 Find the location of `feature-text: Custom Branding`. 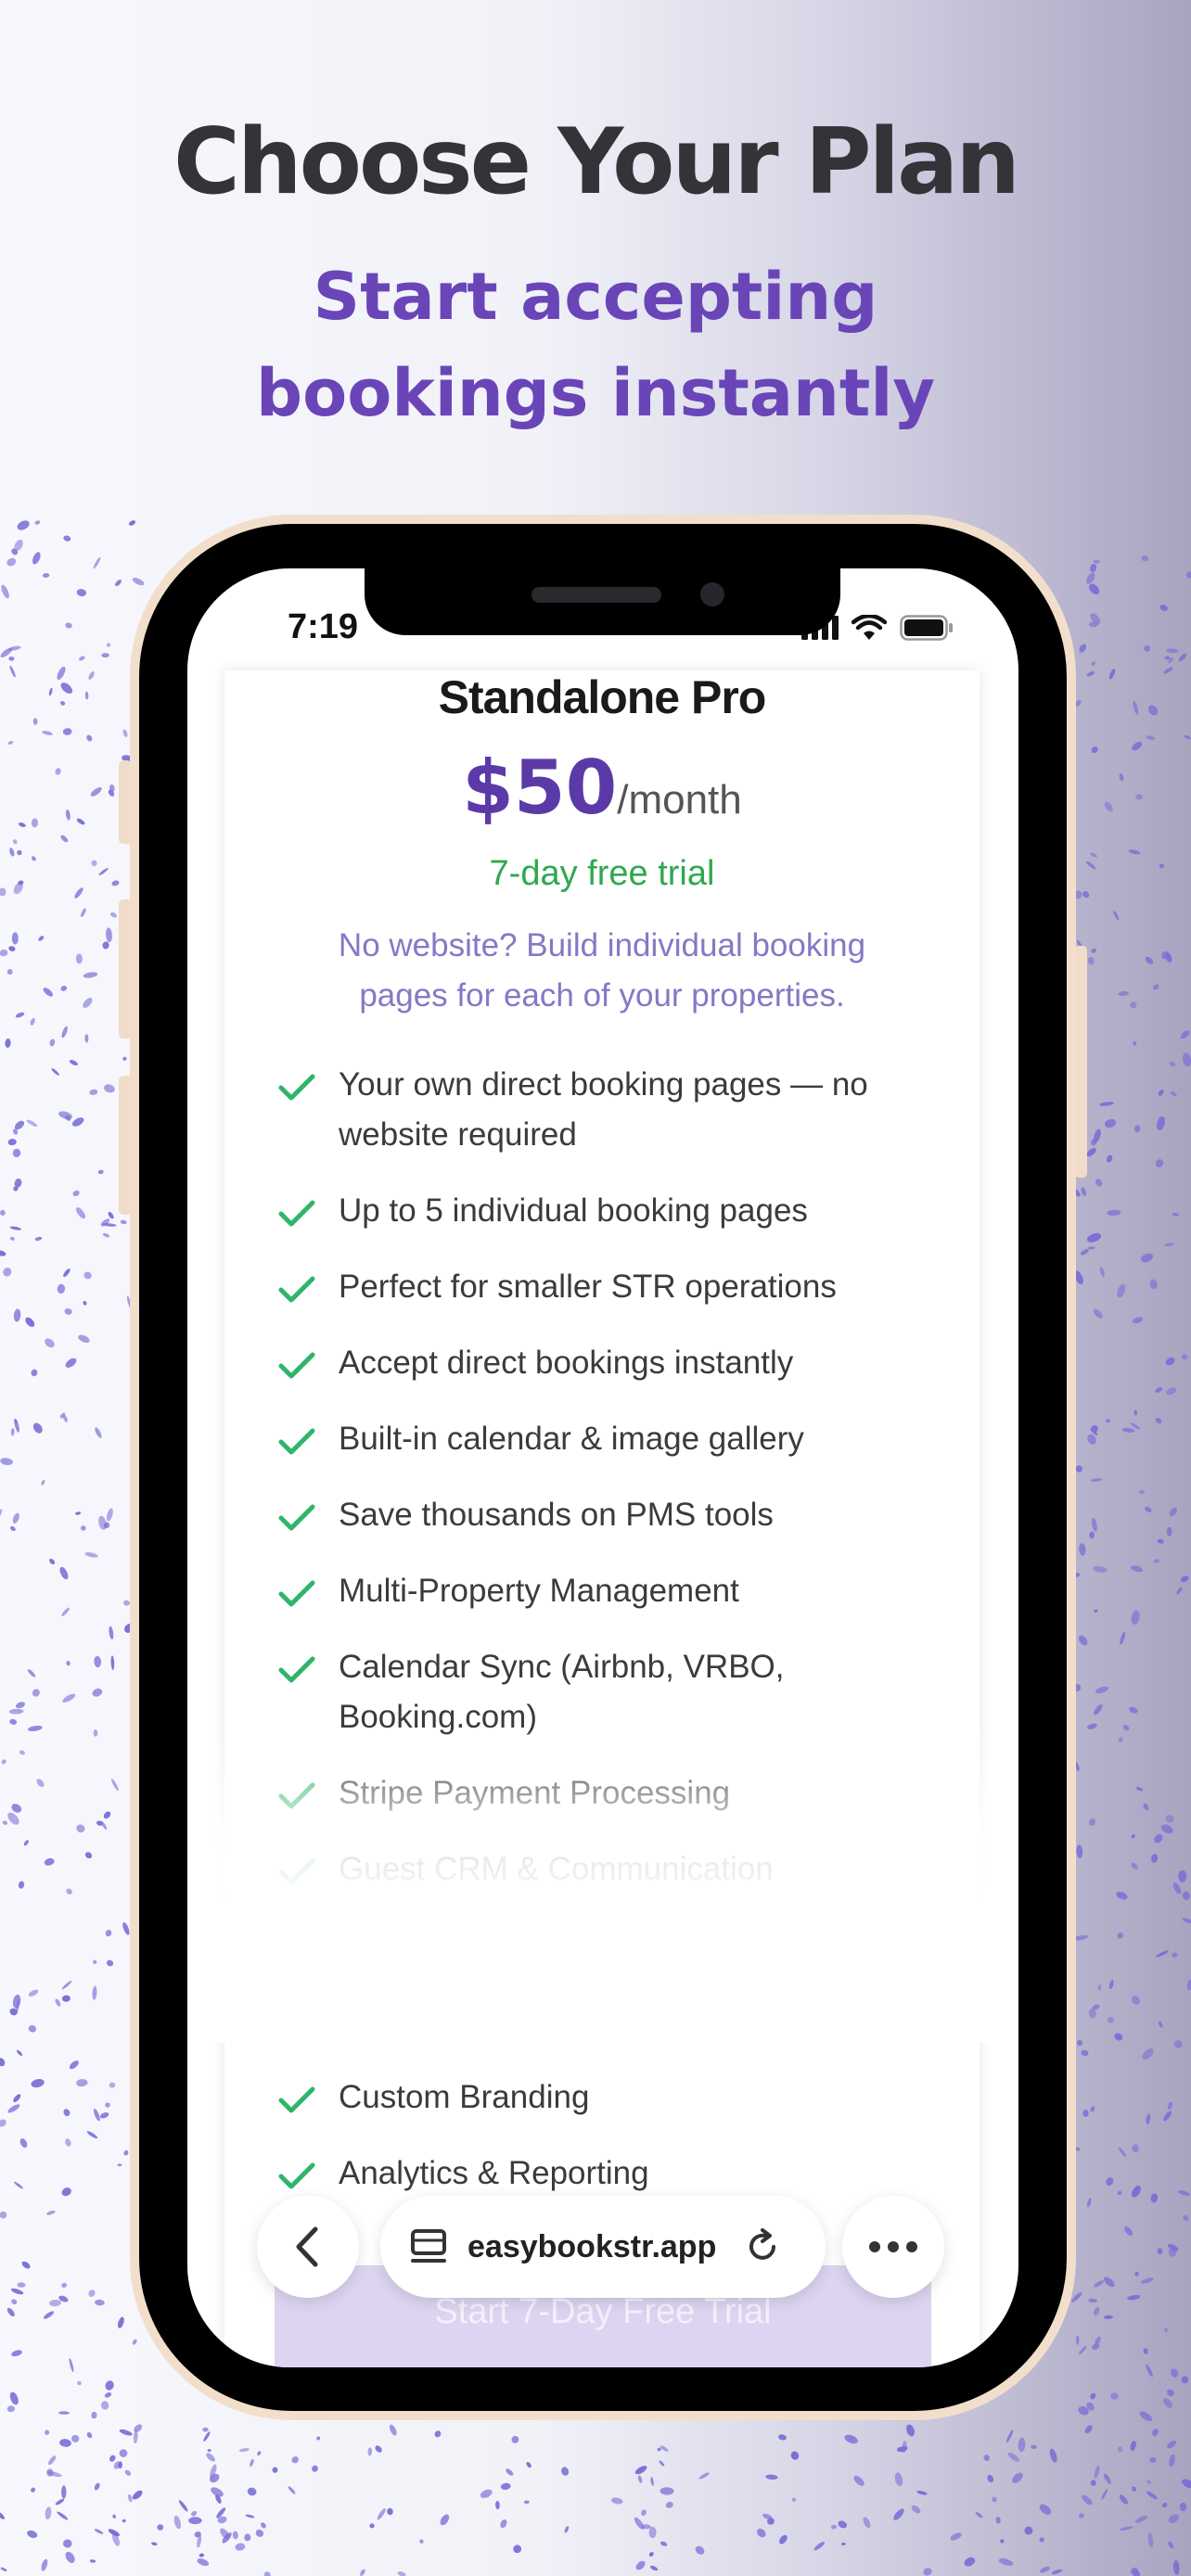

feature-text: Custom Branding is located at coordinates (464, 2097).